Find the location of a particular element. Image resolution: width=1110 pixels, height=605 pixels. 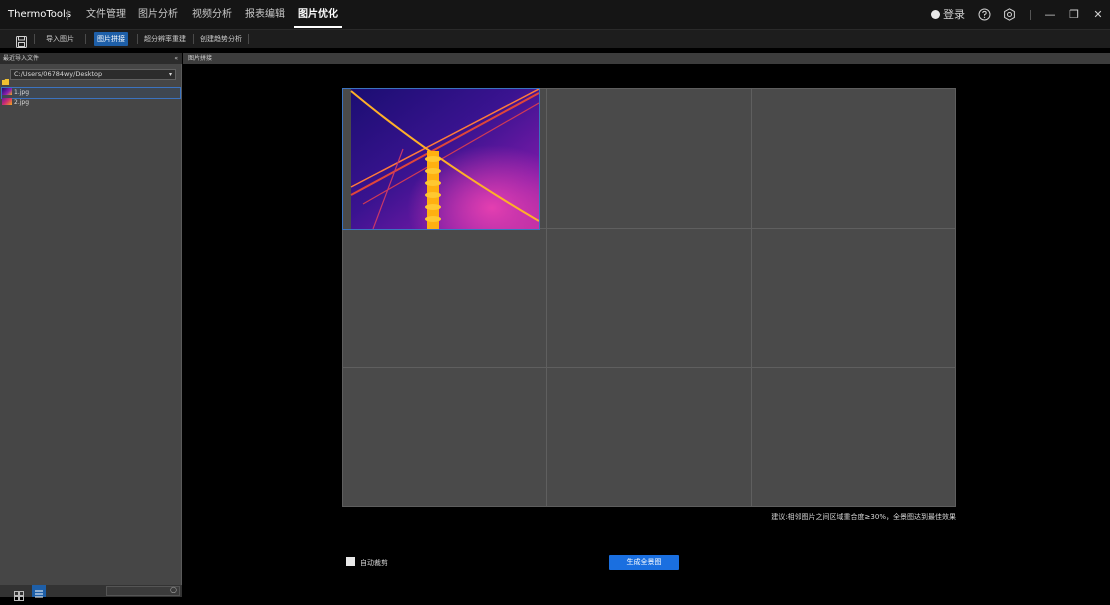

image-stitch-tab: 图片拼接 is located at coordinates (111, 39).